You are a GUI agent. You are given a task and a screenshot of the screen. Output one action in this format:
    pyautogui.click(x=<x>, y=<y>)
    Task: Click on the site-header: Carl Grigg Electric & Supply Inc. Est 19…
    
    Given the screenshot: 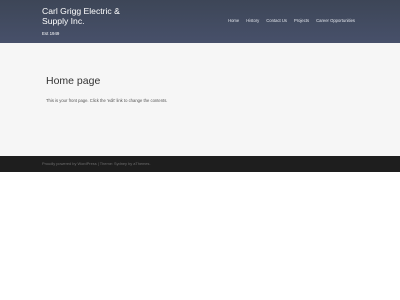 What is the action you would take?
    pyautogui.click(x=200, y=21)
    